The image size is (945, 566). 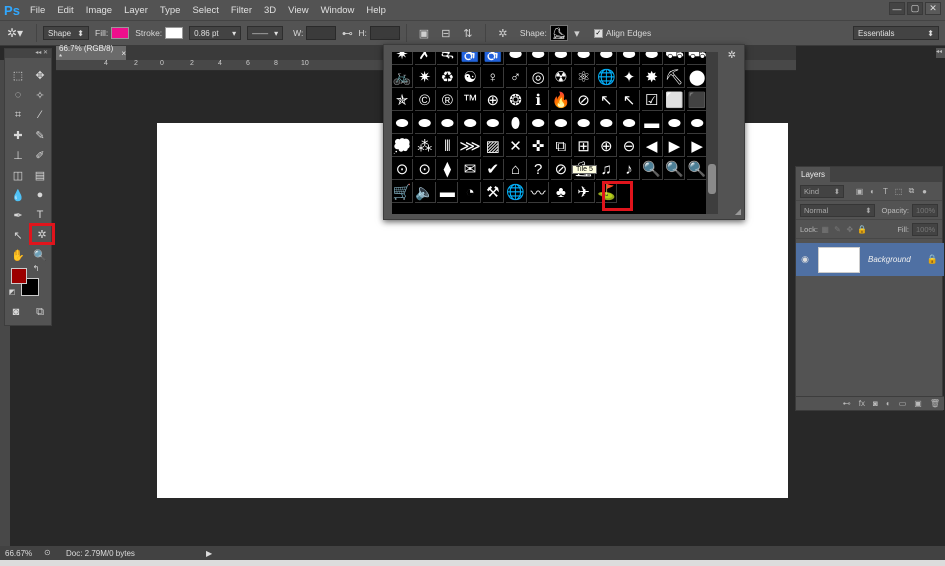 What do you see at coordinates (471, 100) in the screenshot?
I see `shape-tile: ™` at bounding box center [471, 100].